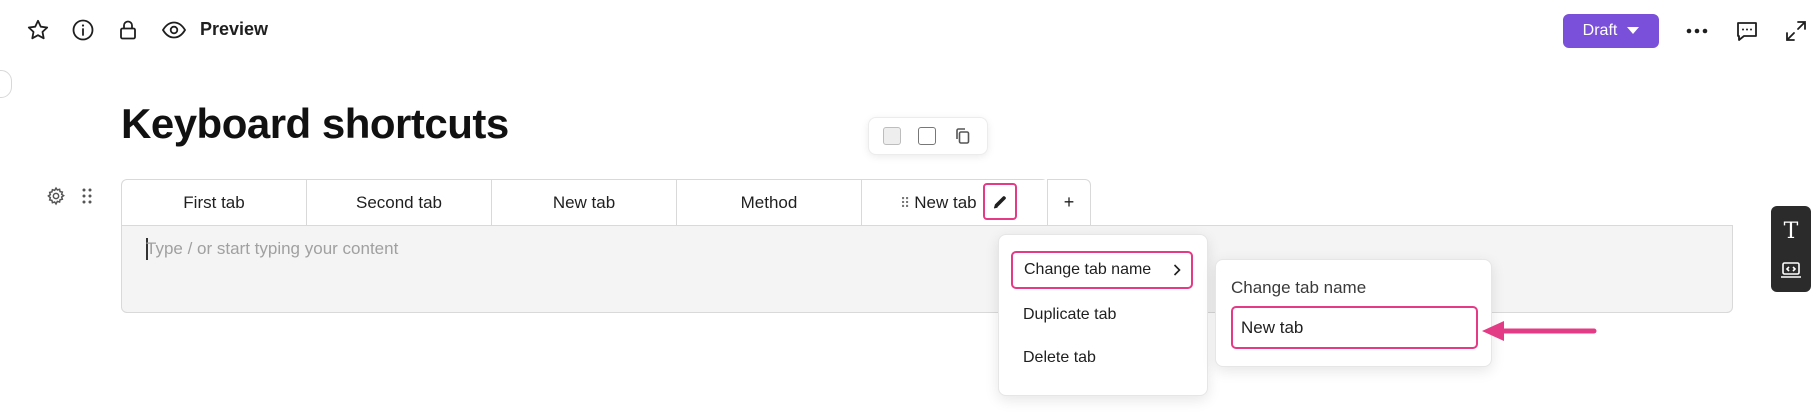 The height and width of the screenshot is (417, 1818). Describe the element at coordinates (1000, 201) in the screenshot. I see `edit-tab-pencil-icon` at that location.